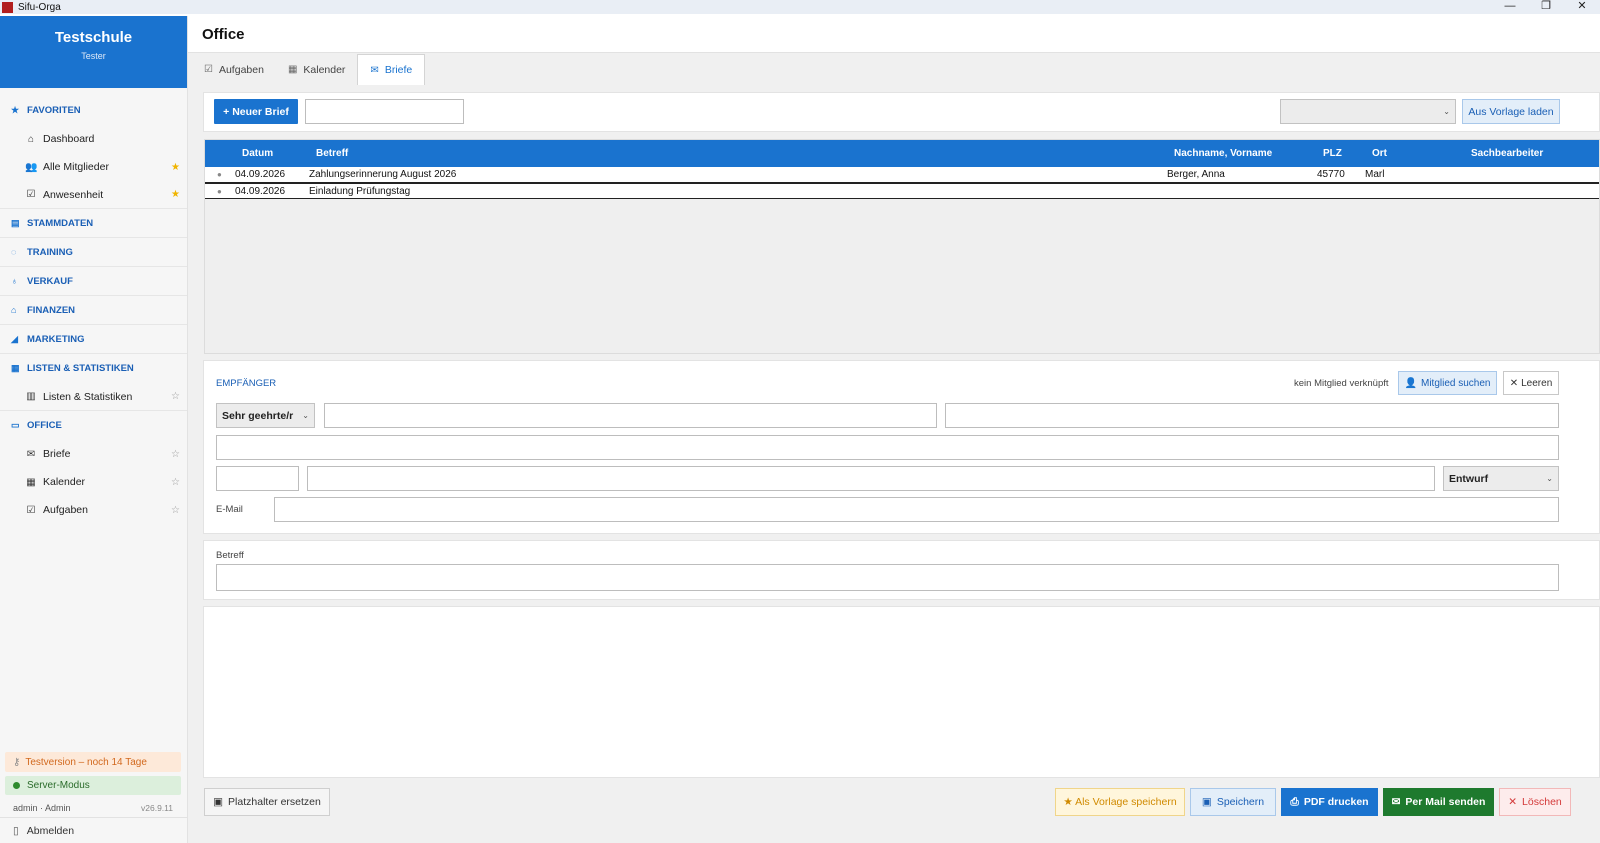  I want to click on key-icon: ⚷, so click(17, 762).